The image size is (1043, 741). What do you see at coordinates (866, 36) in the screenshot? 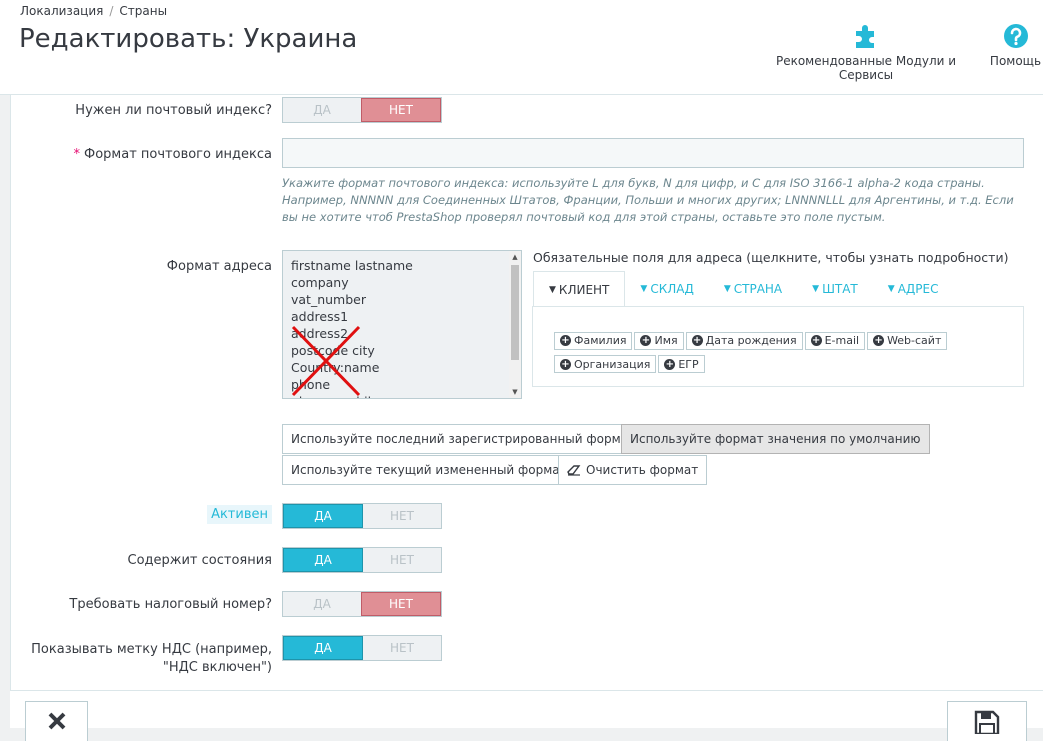
I see `puzzle-icon` at bounding box center [866, 36].